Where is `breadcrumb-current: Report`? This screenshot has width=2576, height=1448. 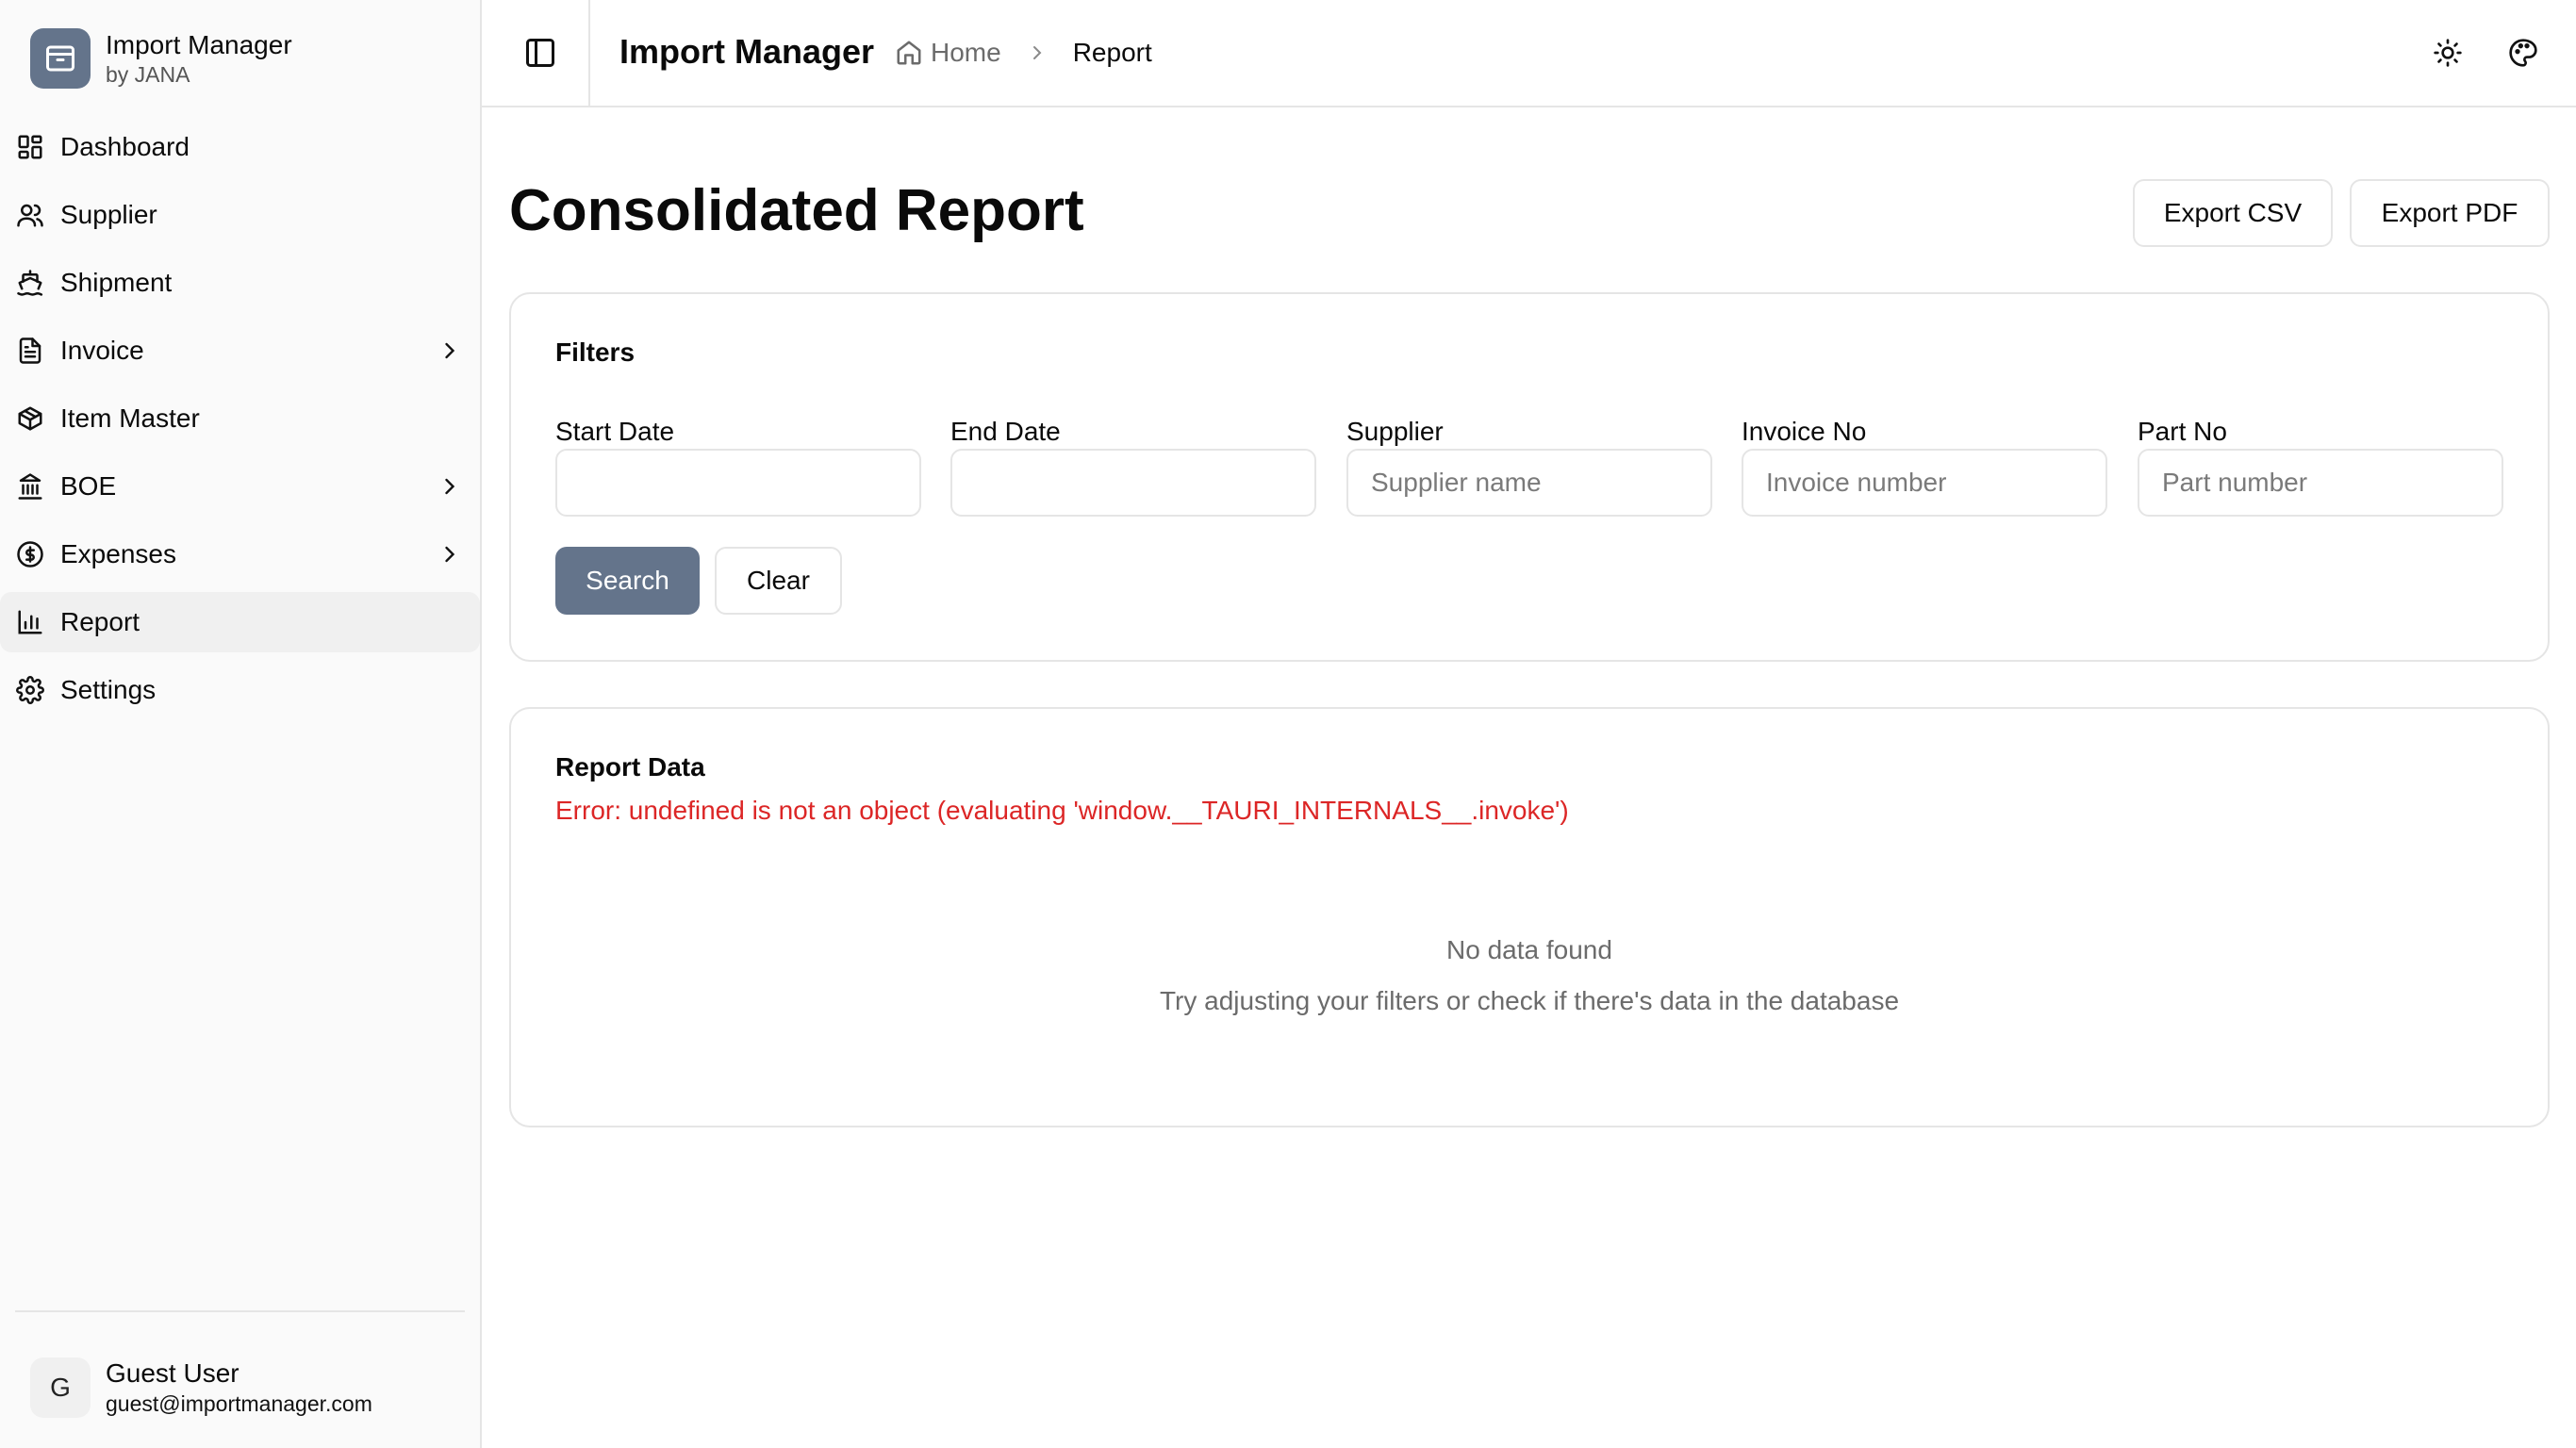
breadcrumb-current: Report is located at coordinates (1112, 52).